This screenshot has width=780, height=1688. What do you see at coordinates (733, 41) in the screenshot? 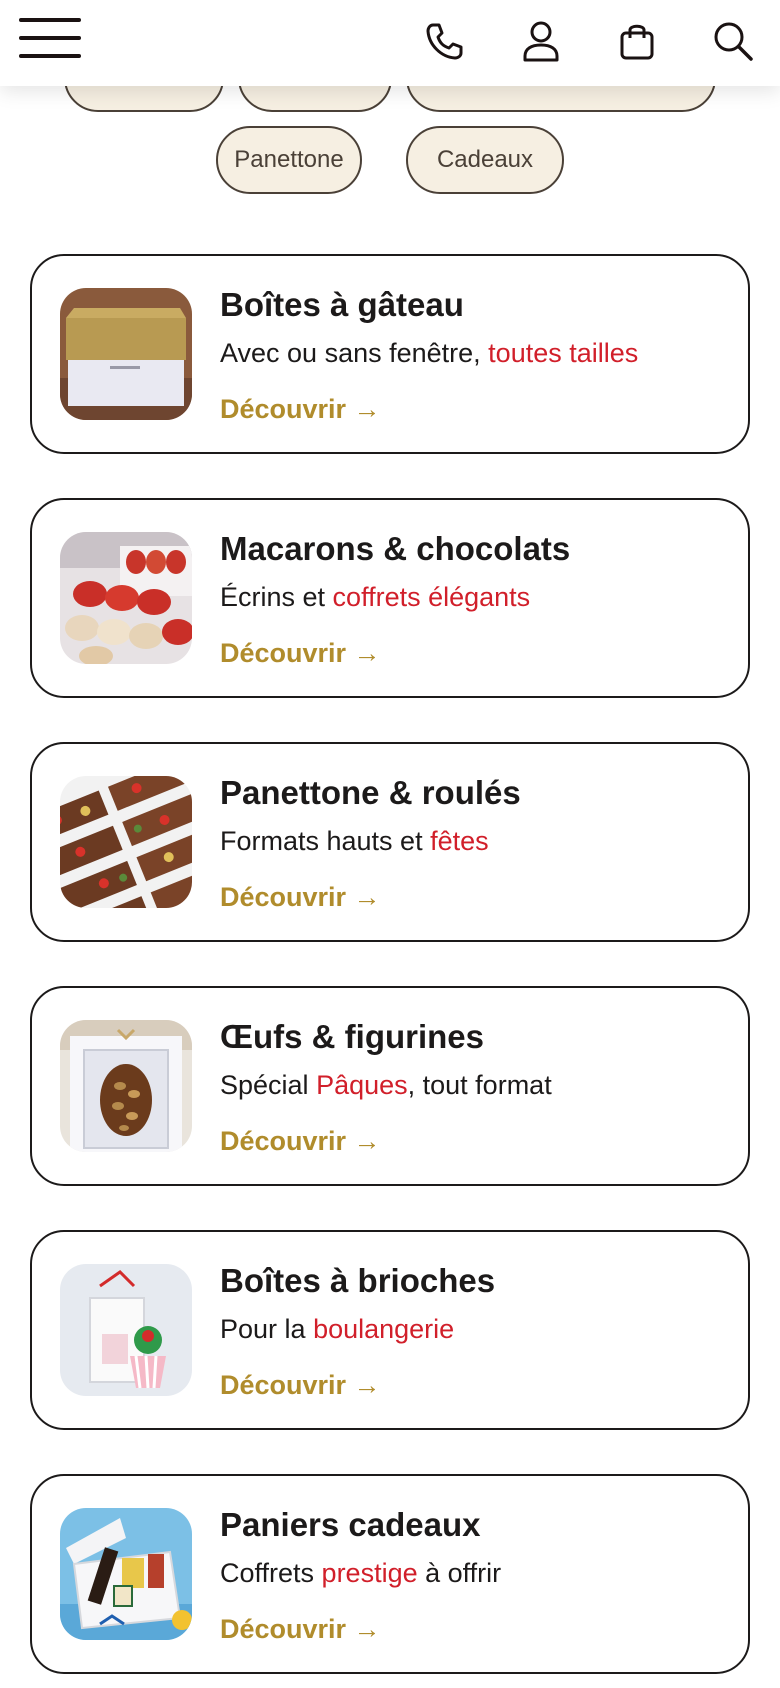
I see `search-icon` at bounding box center [733, 41].